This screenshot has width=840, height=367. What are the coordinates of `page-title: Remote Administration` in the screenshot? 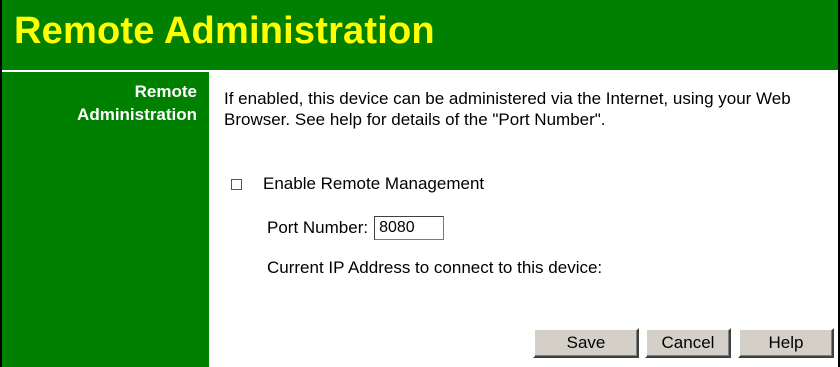 It's located at (224, 31).